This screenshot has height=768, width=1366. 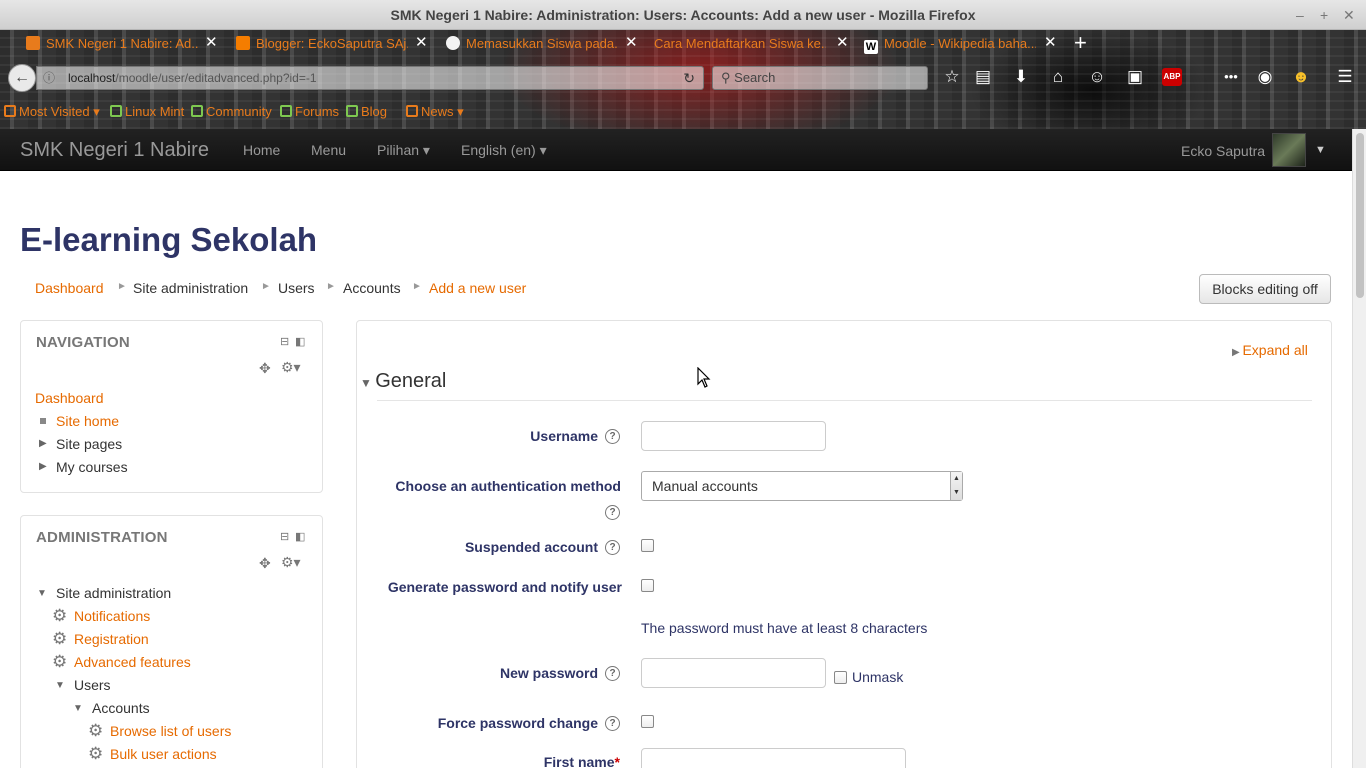 I want to click on reading-list-icon: ▤, so click(x=983, y=77).